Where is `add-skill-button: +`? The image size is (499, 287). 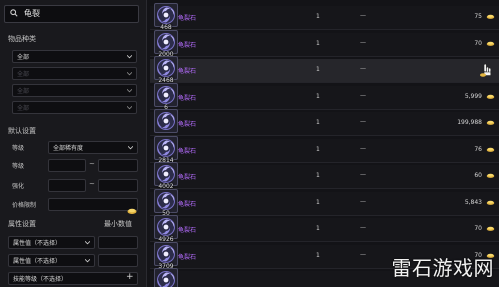 add-skill-button: + is located at coordinates (130, 277).